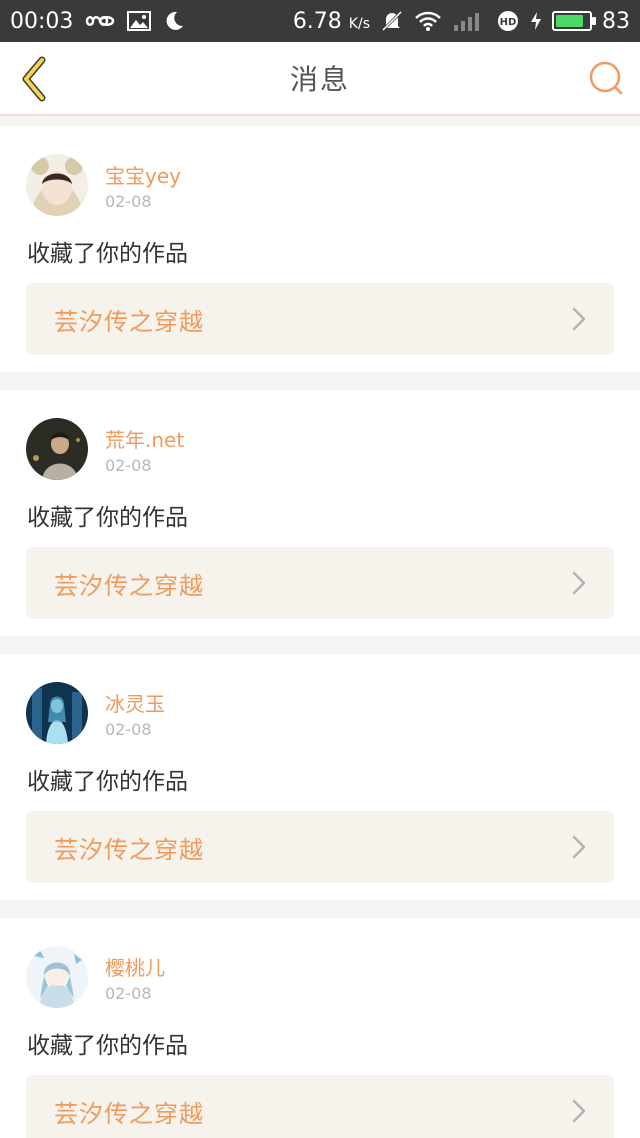 This screenshot has width=640, height=1138. What do you see at coordinates (143, 174) in the screenshot?
I see `username: 宝宝yey` at bounding box center [143, 174].